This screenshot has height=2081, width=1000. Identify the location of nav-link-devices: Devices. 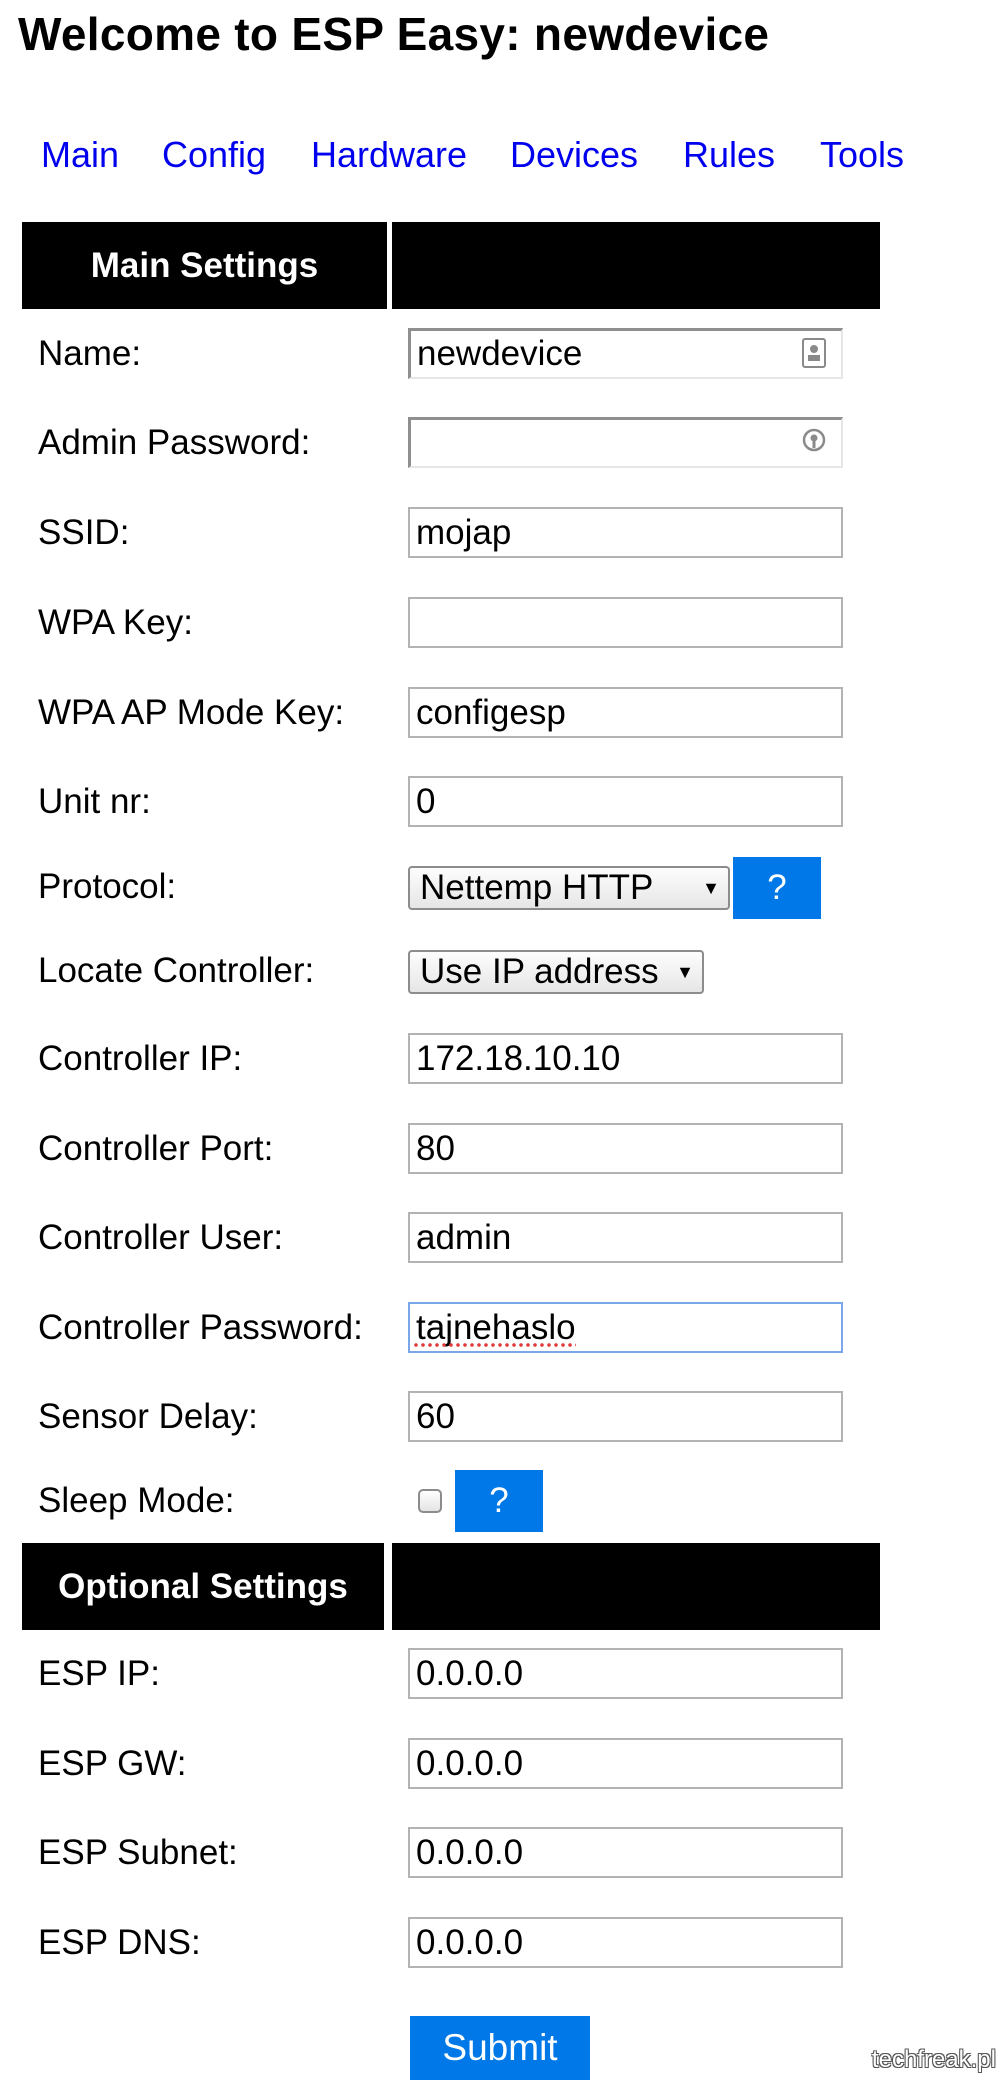
(574, 155).